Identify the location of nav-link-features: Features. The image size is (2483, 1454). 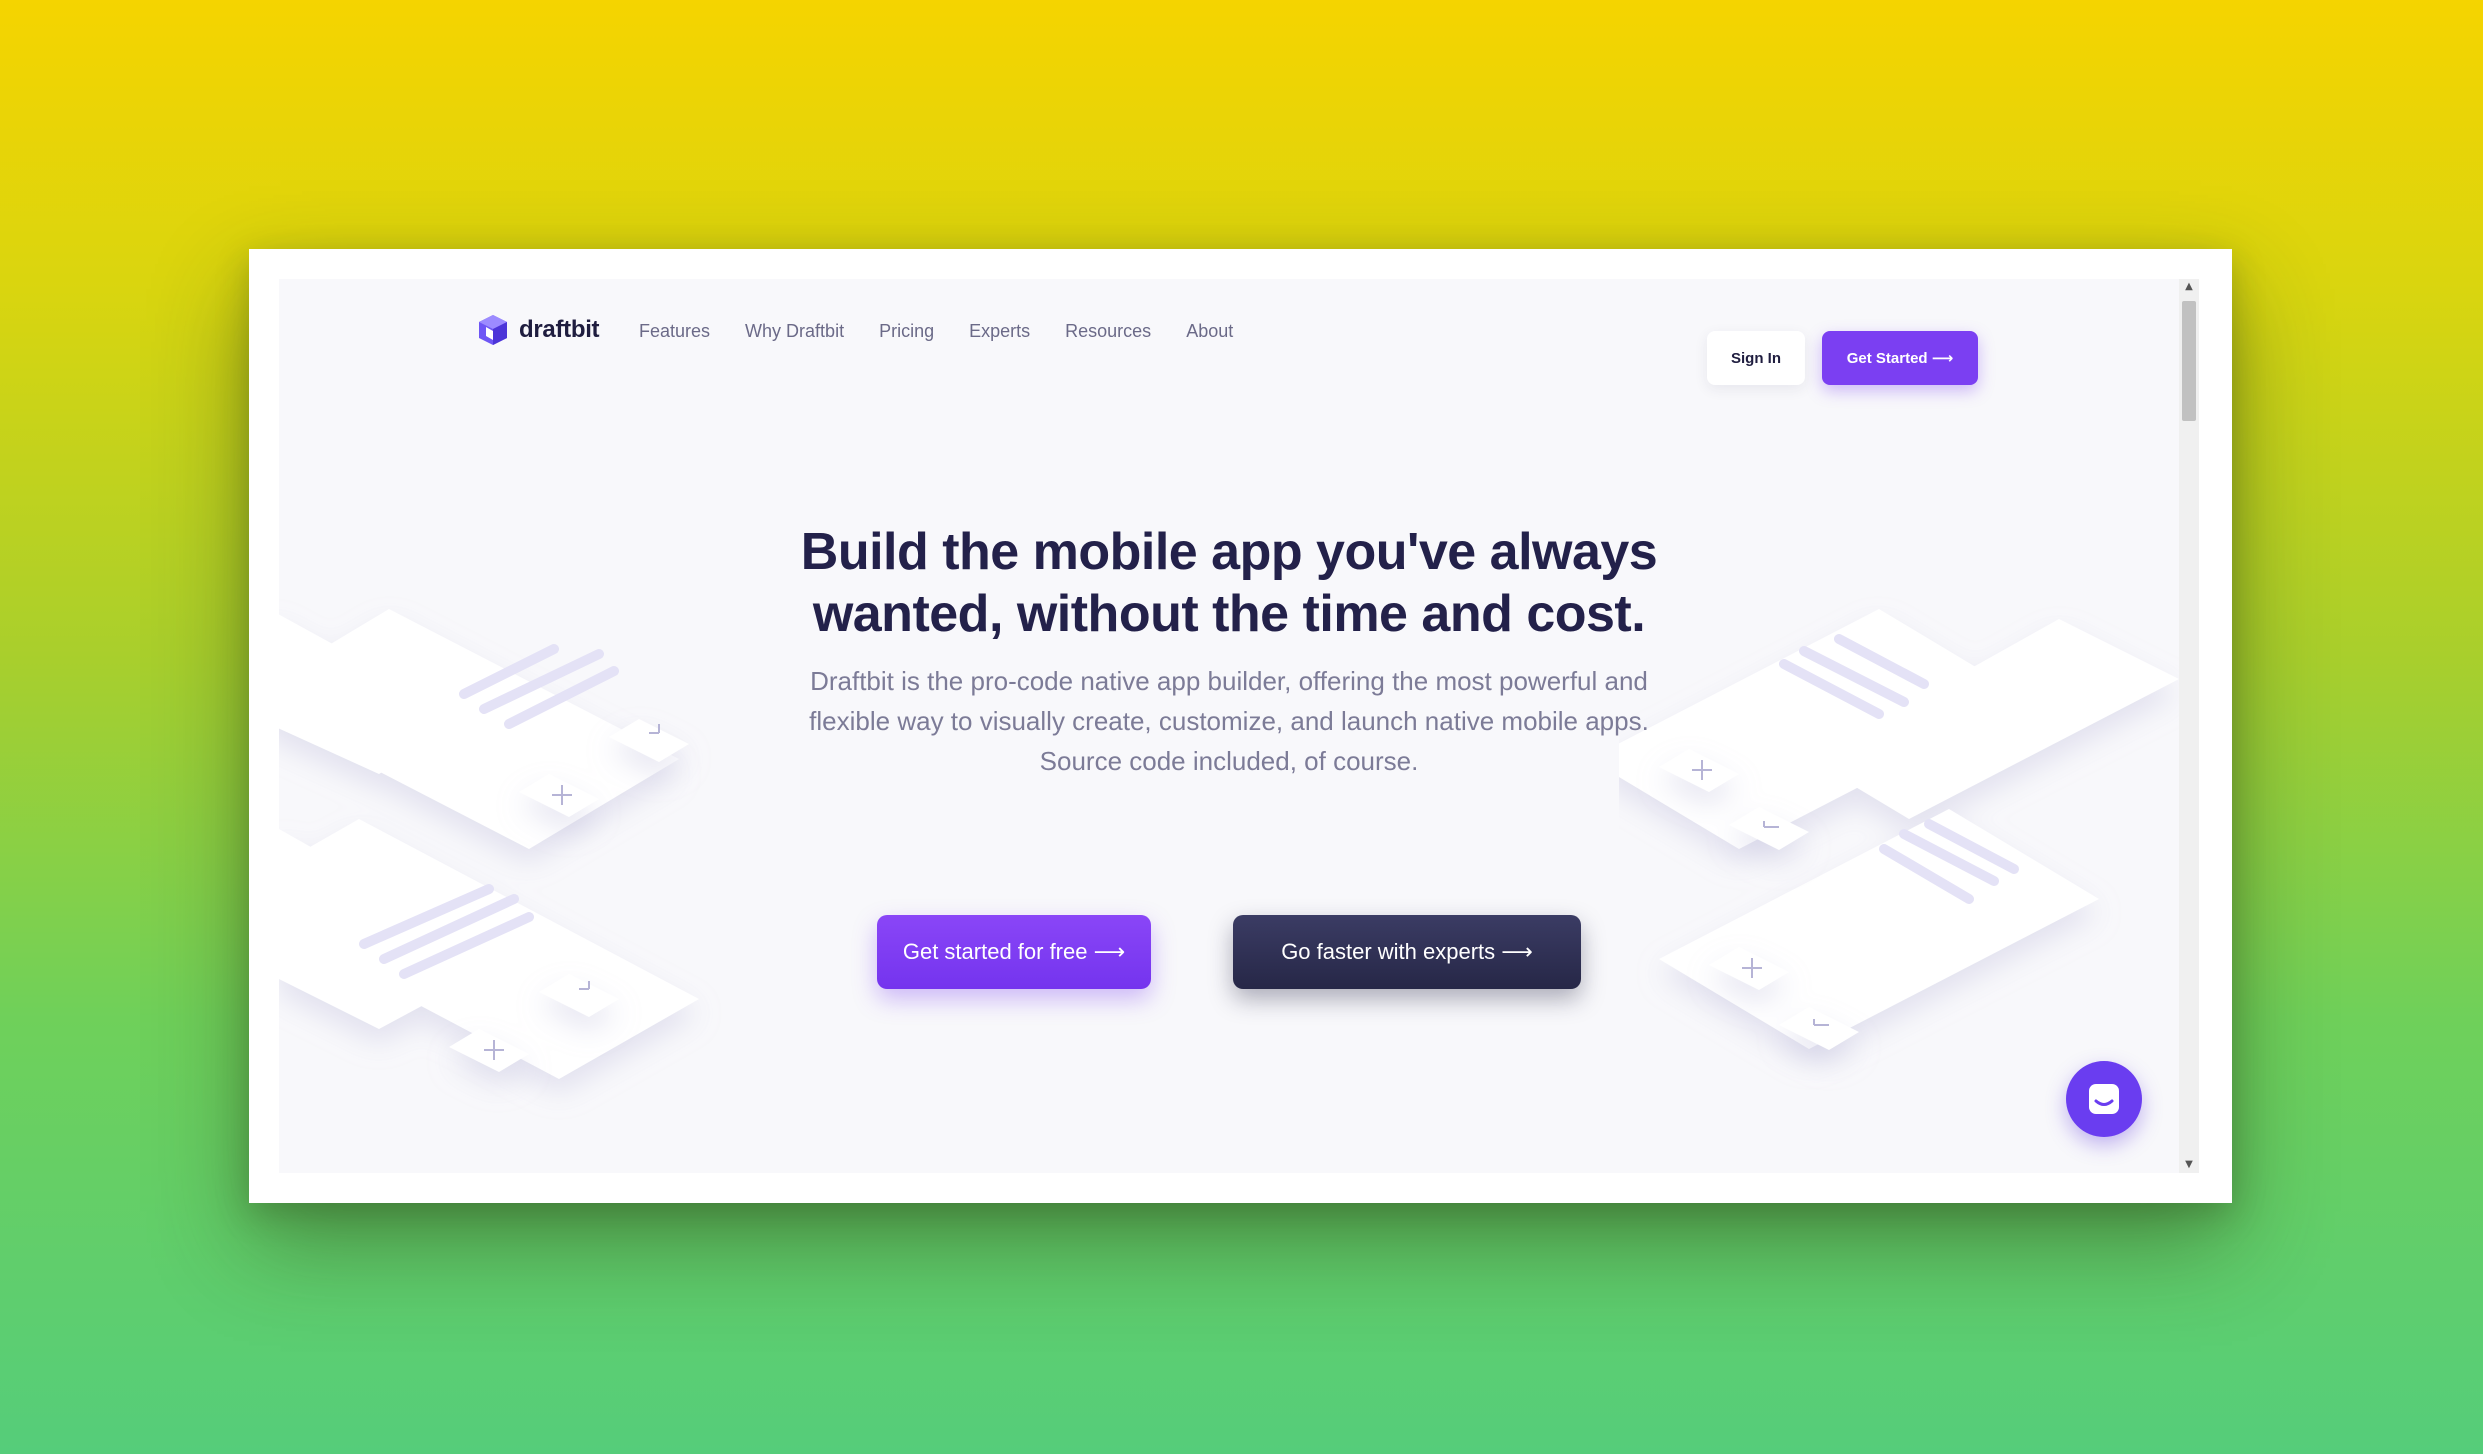
(674, 331).